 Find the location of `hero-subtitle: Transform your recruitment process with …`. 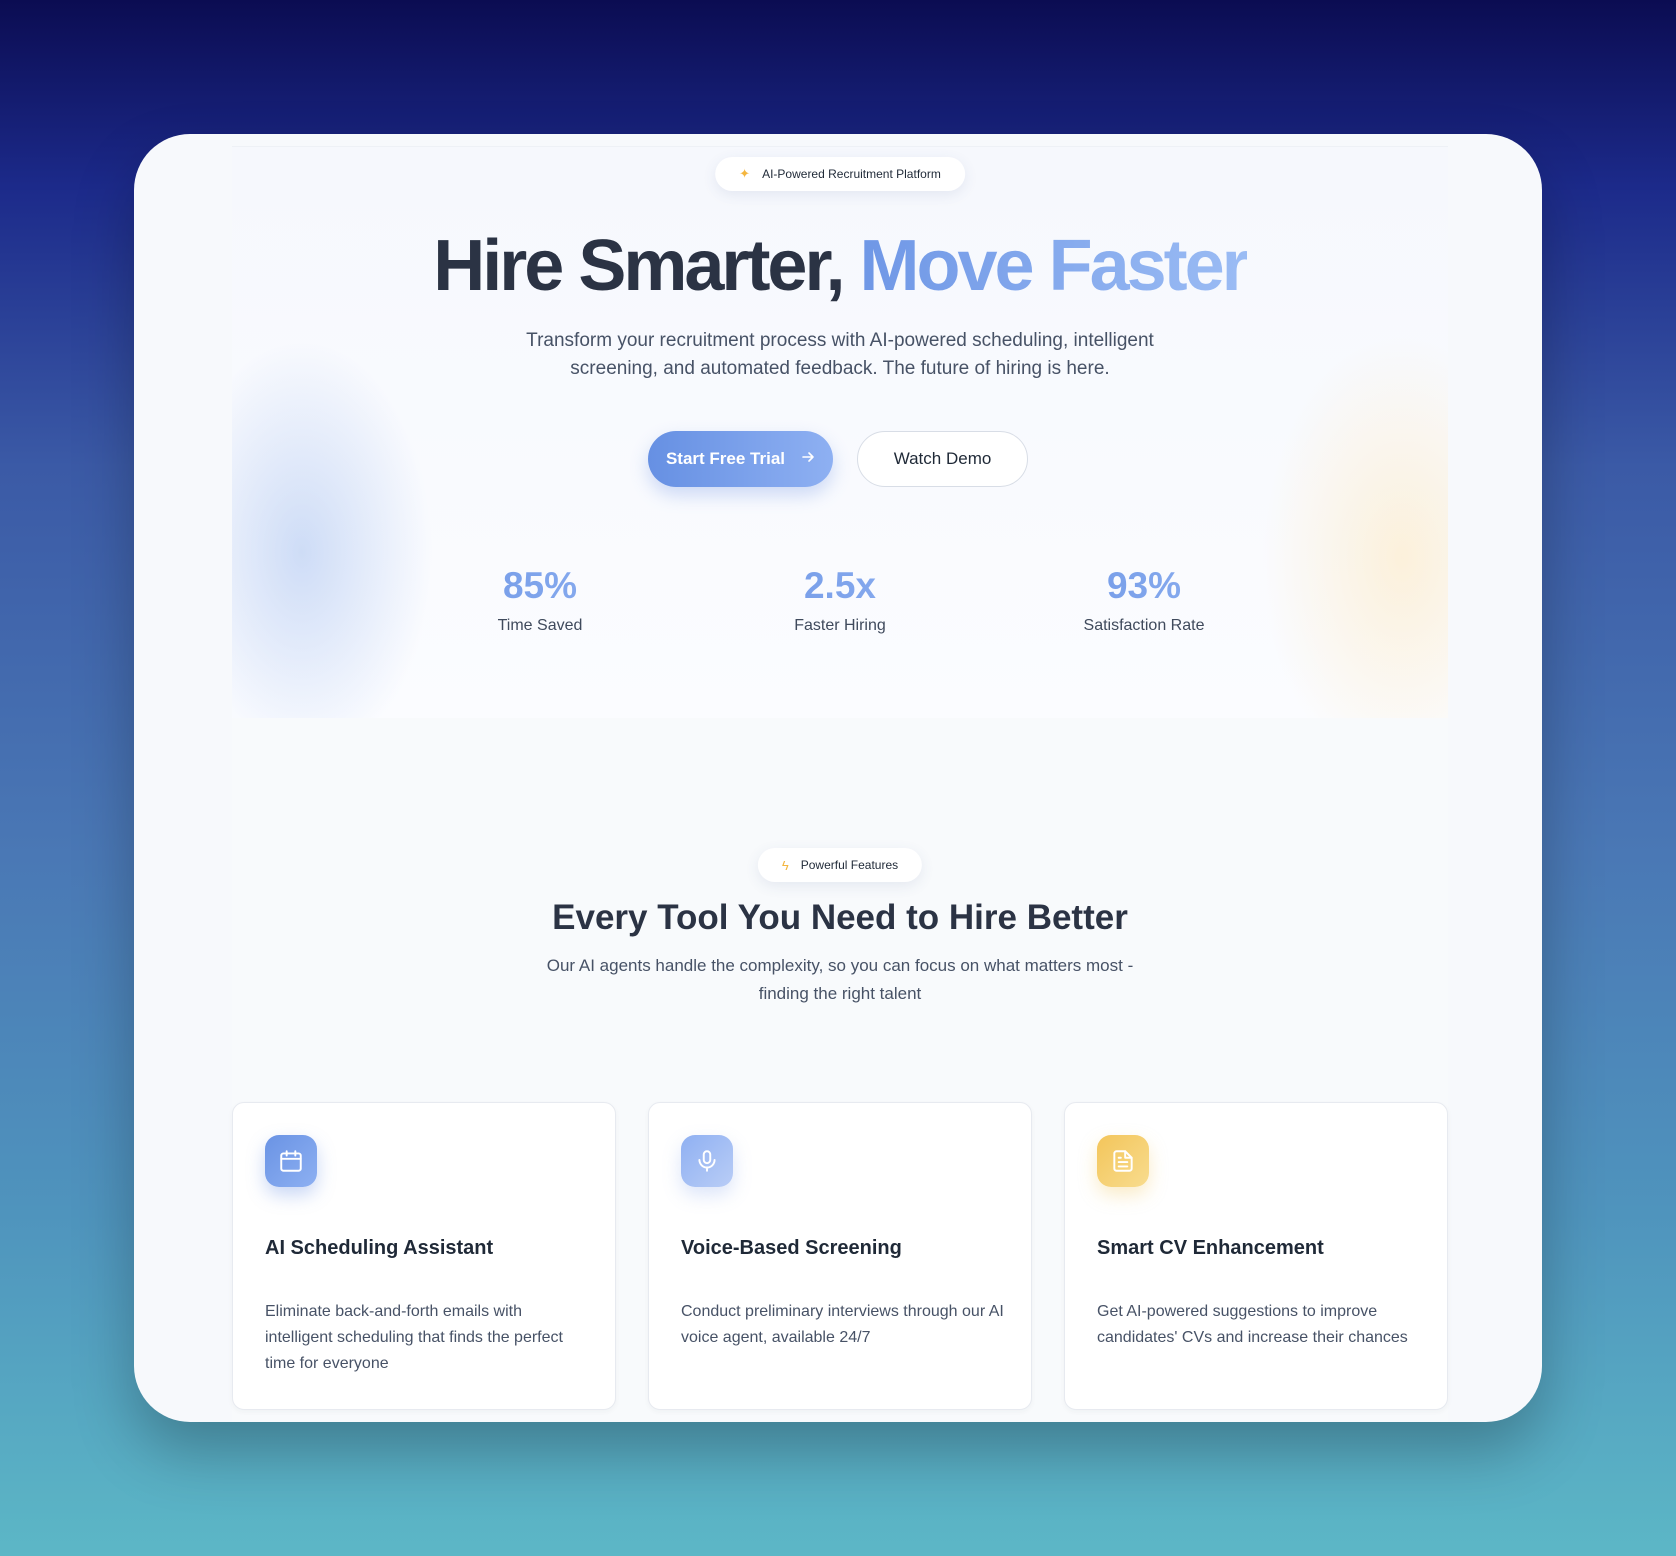

hero-subtitle: Transform your recruitment process with … is located at coordinates (840, 354).